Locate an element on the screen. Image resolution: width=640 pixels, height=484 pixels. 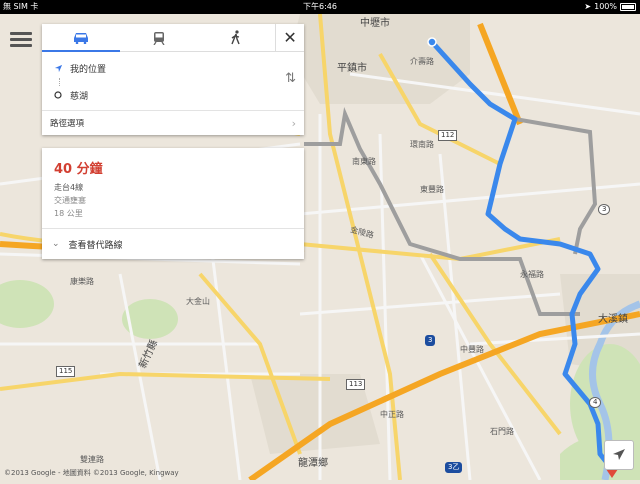
hamburger-menu-icon is located at coordinates (21, 33).